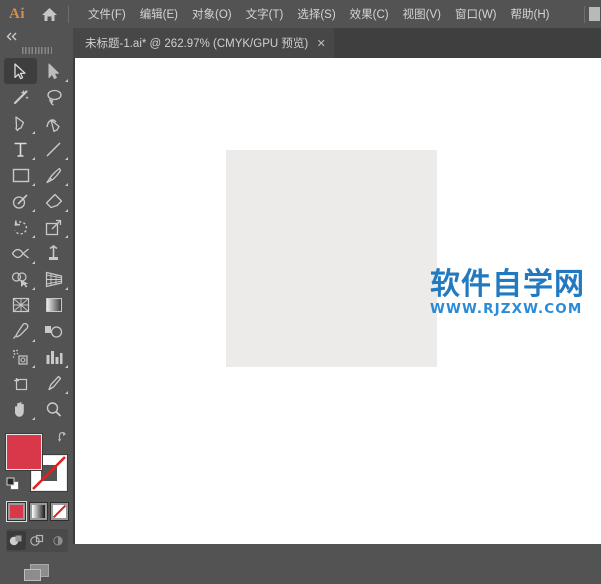 The height and width of the screenshot is (584, 601). What do you see at coordinates (57, 540) in the screenshot?
I see `draw-inside-button` at bounding box center [57, 540].